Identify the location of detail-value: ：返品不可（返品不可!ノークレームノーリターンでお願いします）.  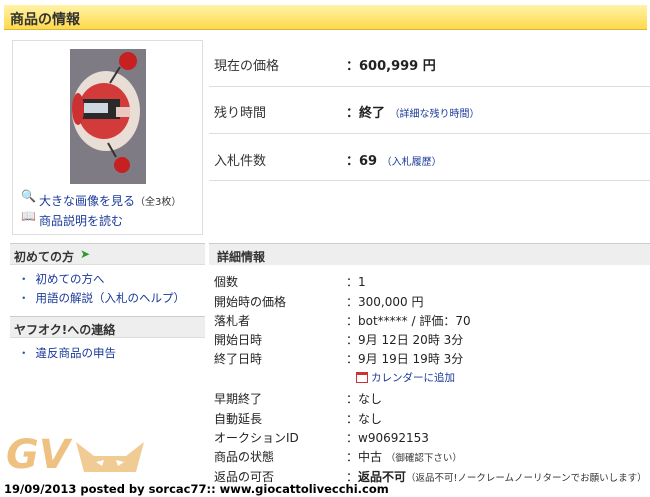
(496, 476).